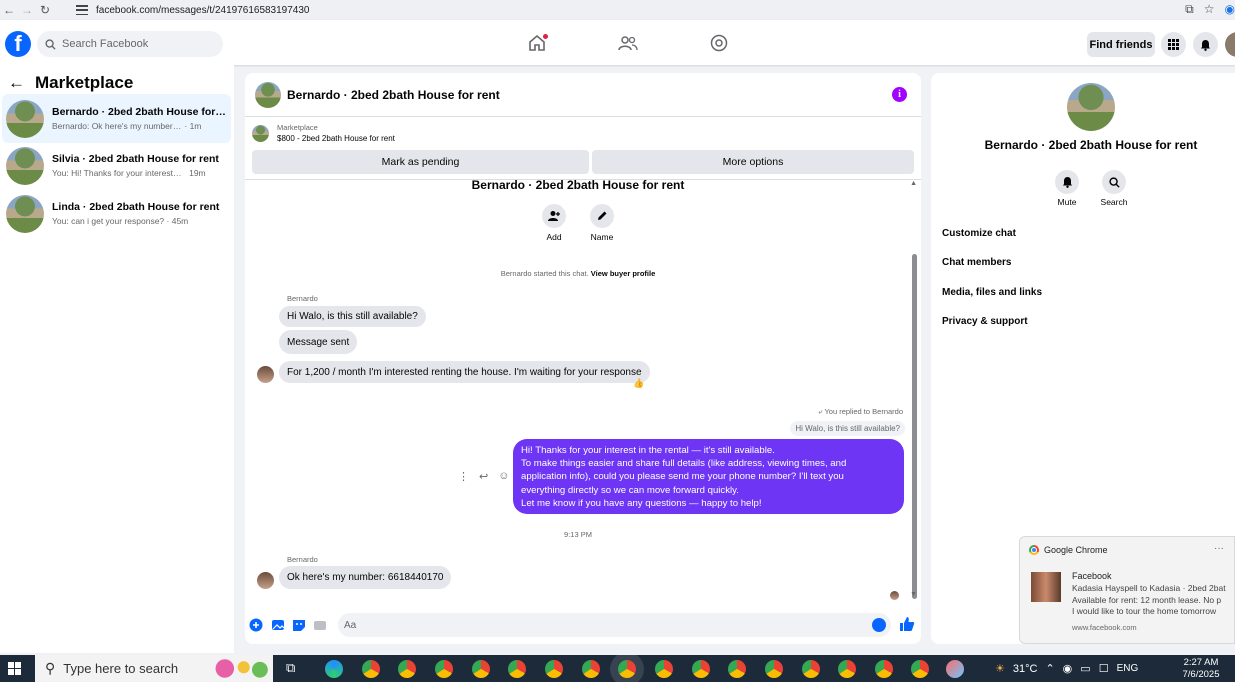 Image resolution: width=1235 pixels, height=682 pixels. What do you see at coordinates (1088, 321) in the screenshot?
I see `privacy-support-section: Privacy & support⌄` at bounding box center [1088, 321].